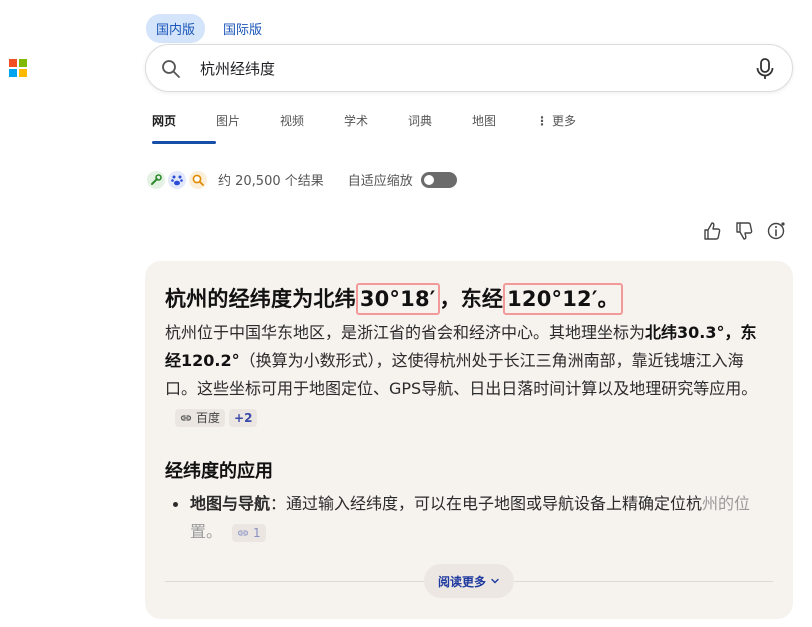 This screenshot has width=812, height=627. What do you see at coordinates (198, 179) in the screenshot?
I see `magnifier-icon` at bounding box center [198, 179].